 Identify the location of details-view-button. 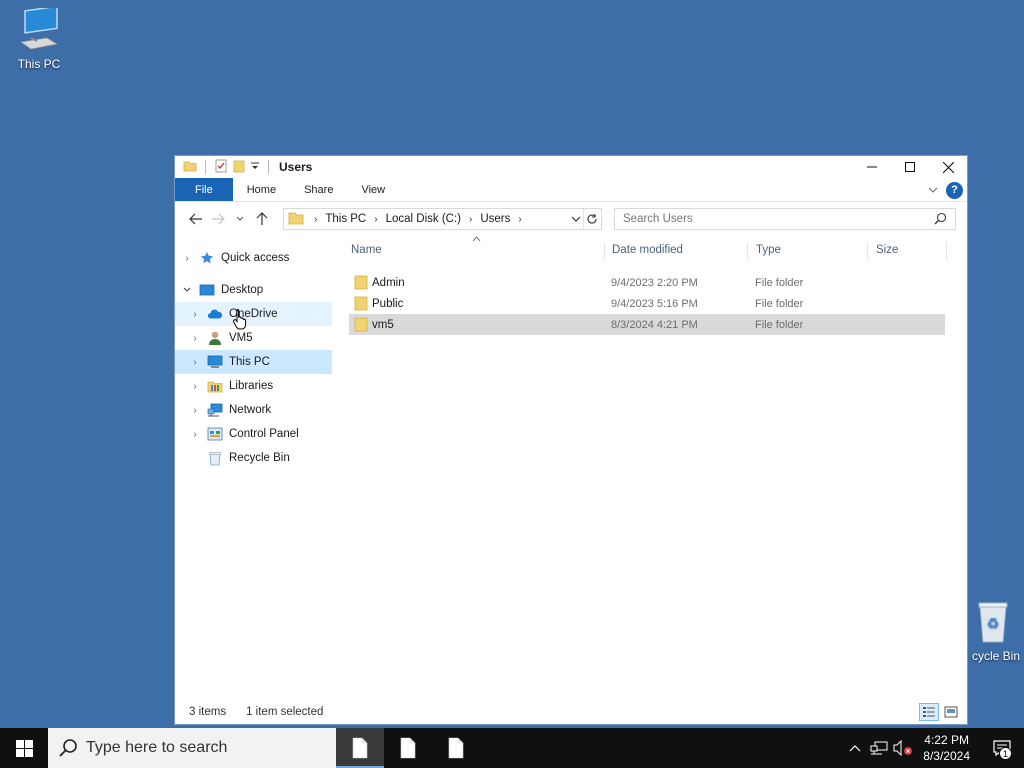
(929, 712).